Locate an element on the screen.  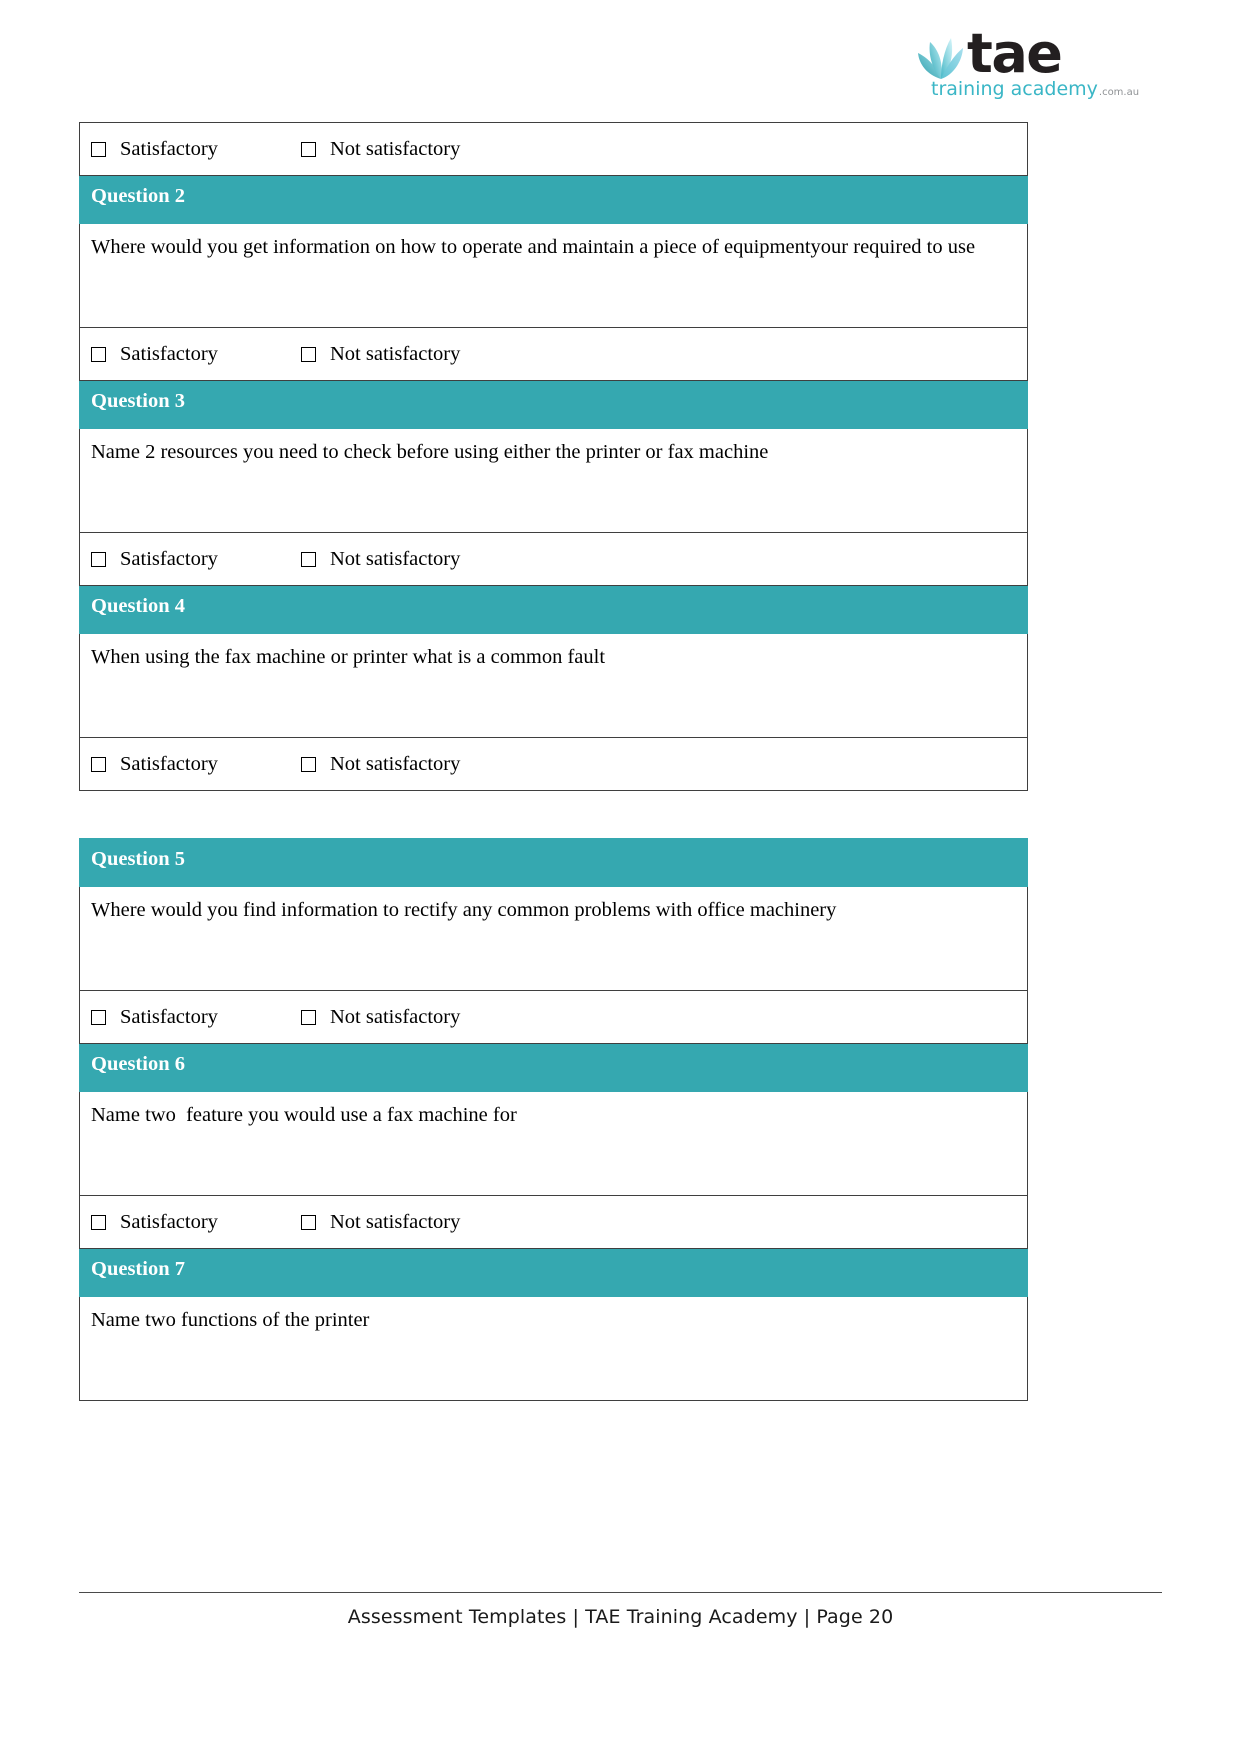
question-header-row: Question 3 is located at coordinates (553, 404).